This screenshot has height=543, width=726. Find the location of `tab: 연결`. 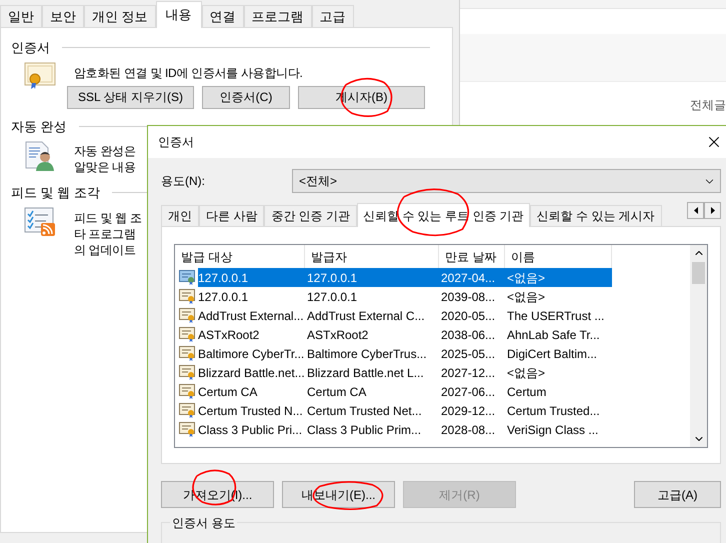

tab: 연결 is located at coordinates (223, 16).